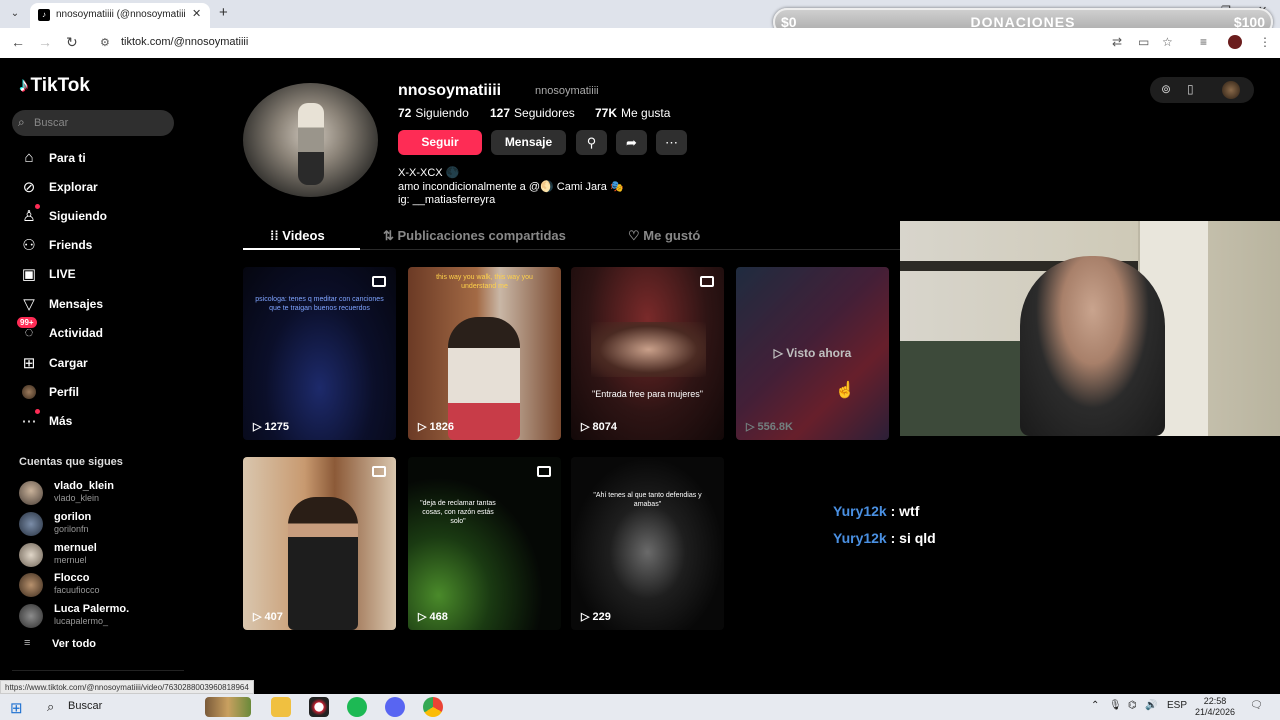  Describe the element at coordinates (99, 523) in the screenshot. I see `followed-account: gorilon gorilonfn` at that location.